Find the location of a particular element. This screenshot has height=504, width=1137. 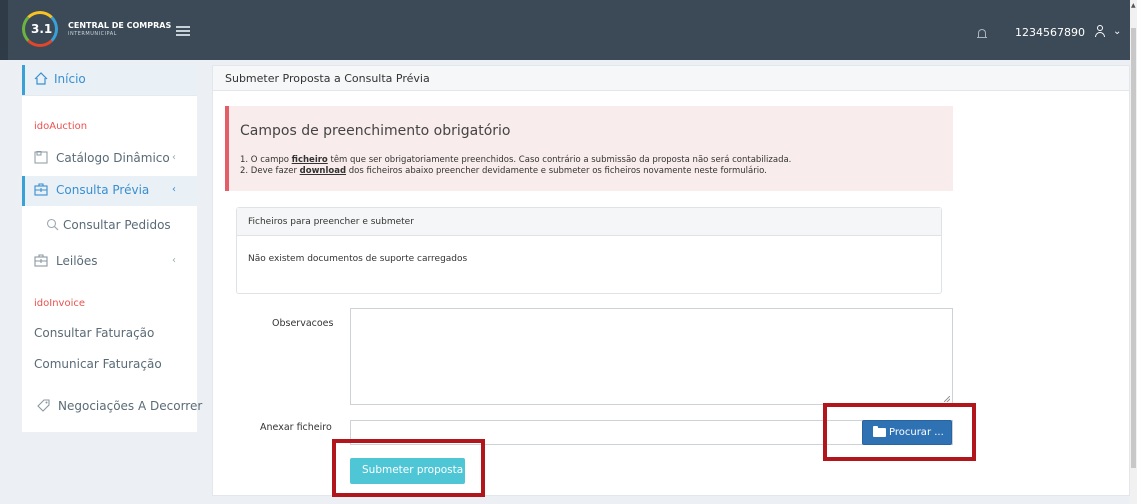

alert-text: 2. Deve fazer is located at coordinates (270, 171).